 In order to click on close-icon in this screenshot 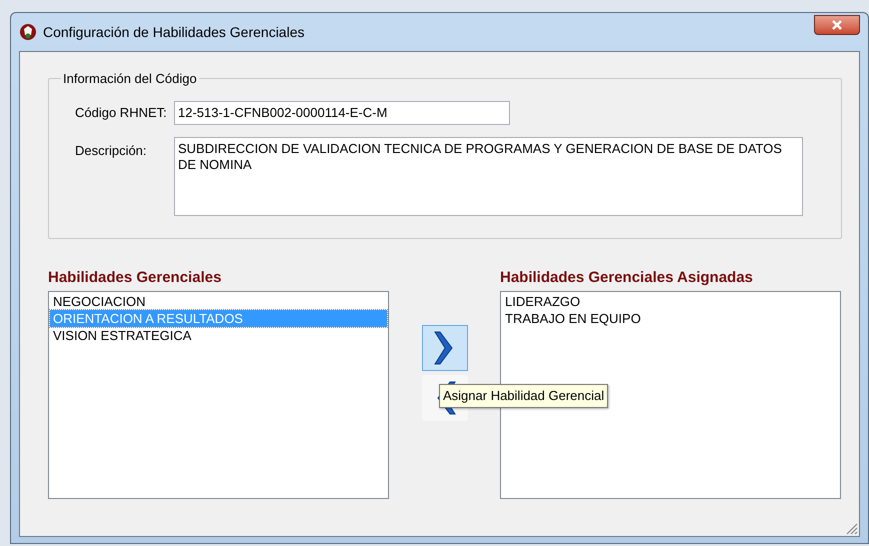, I will do `click(837, 25)`.